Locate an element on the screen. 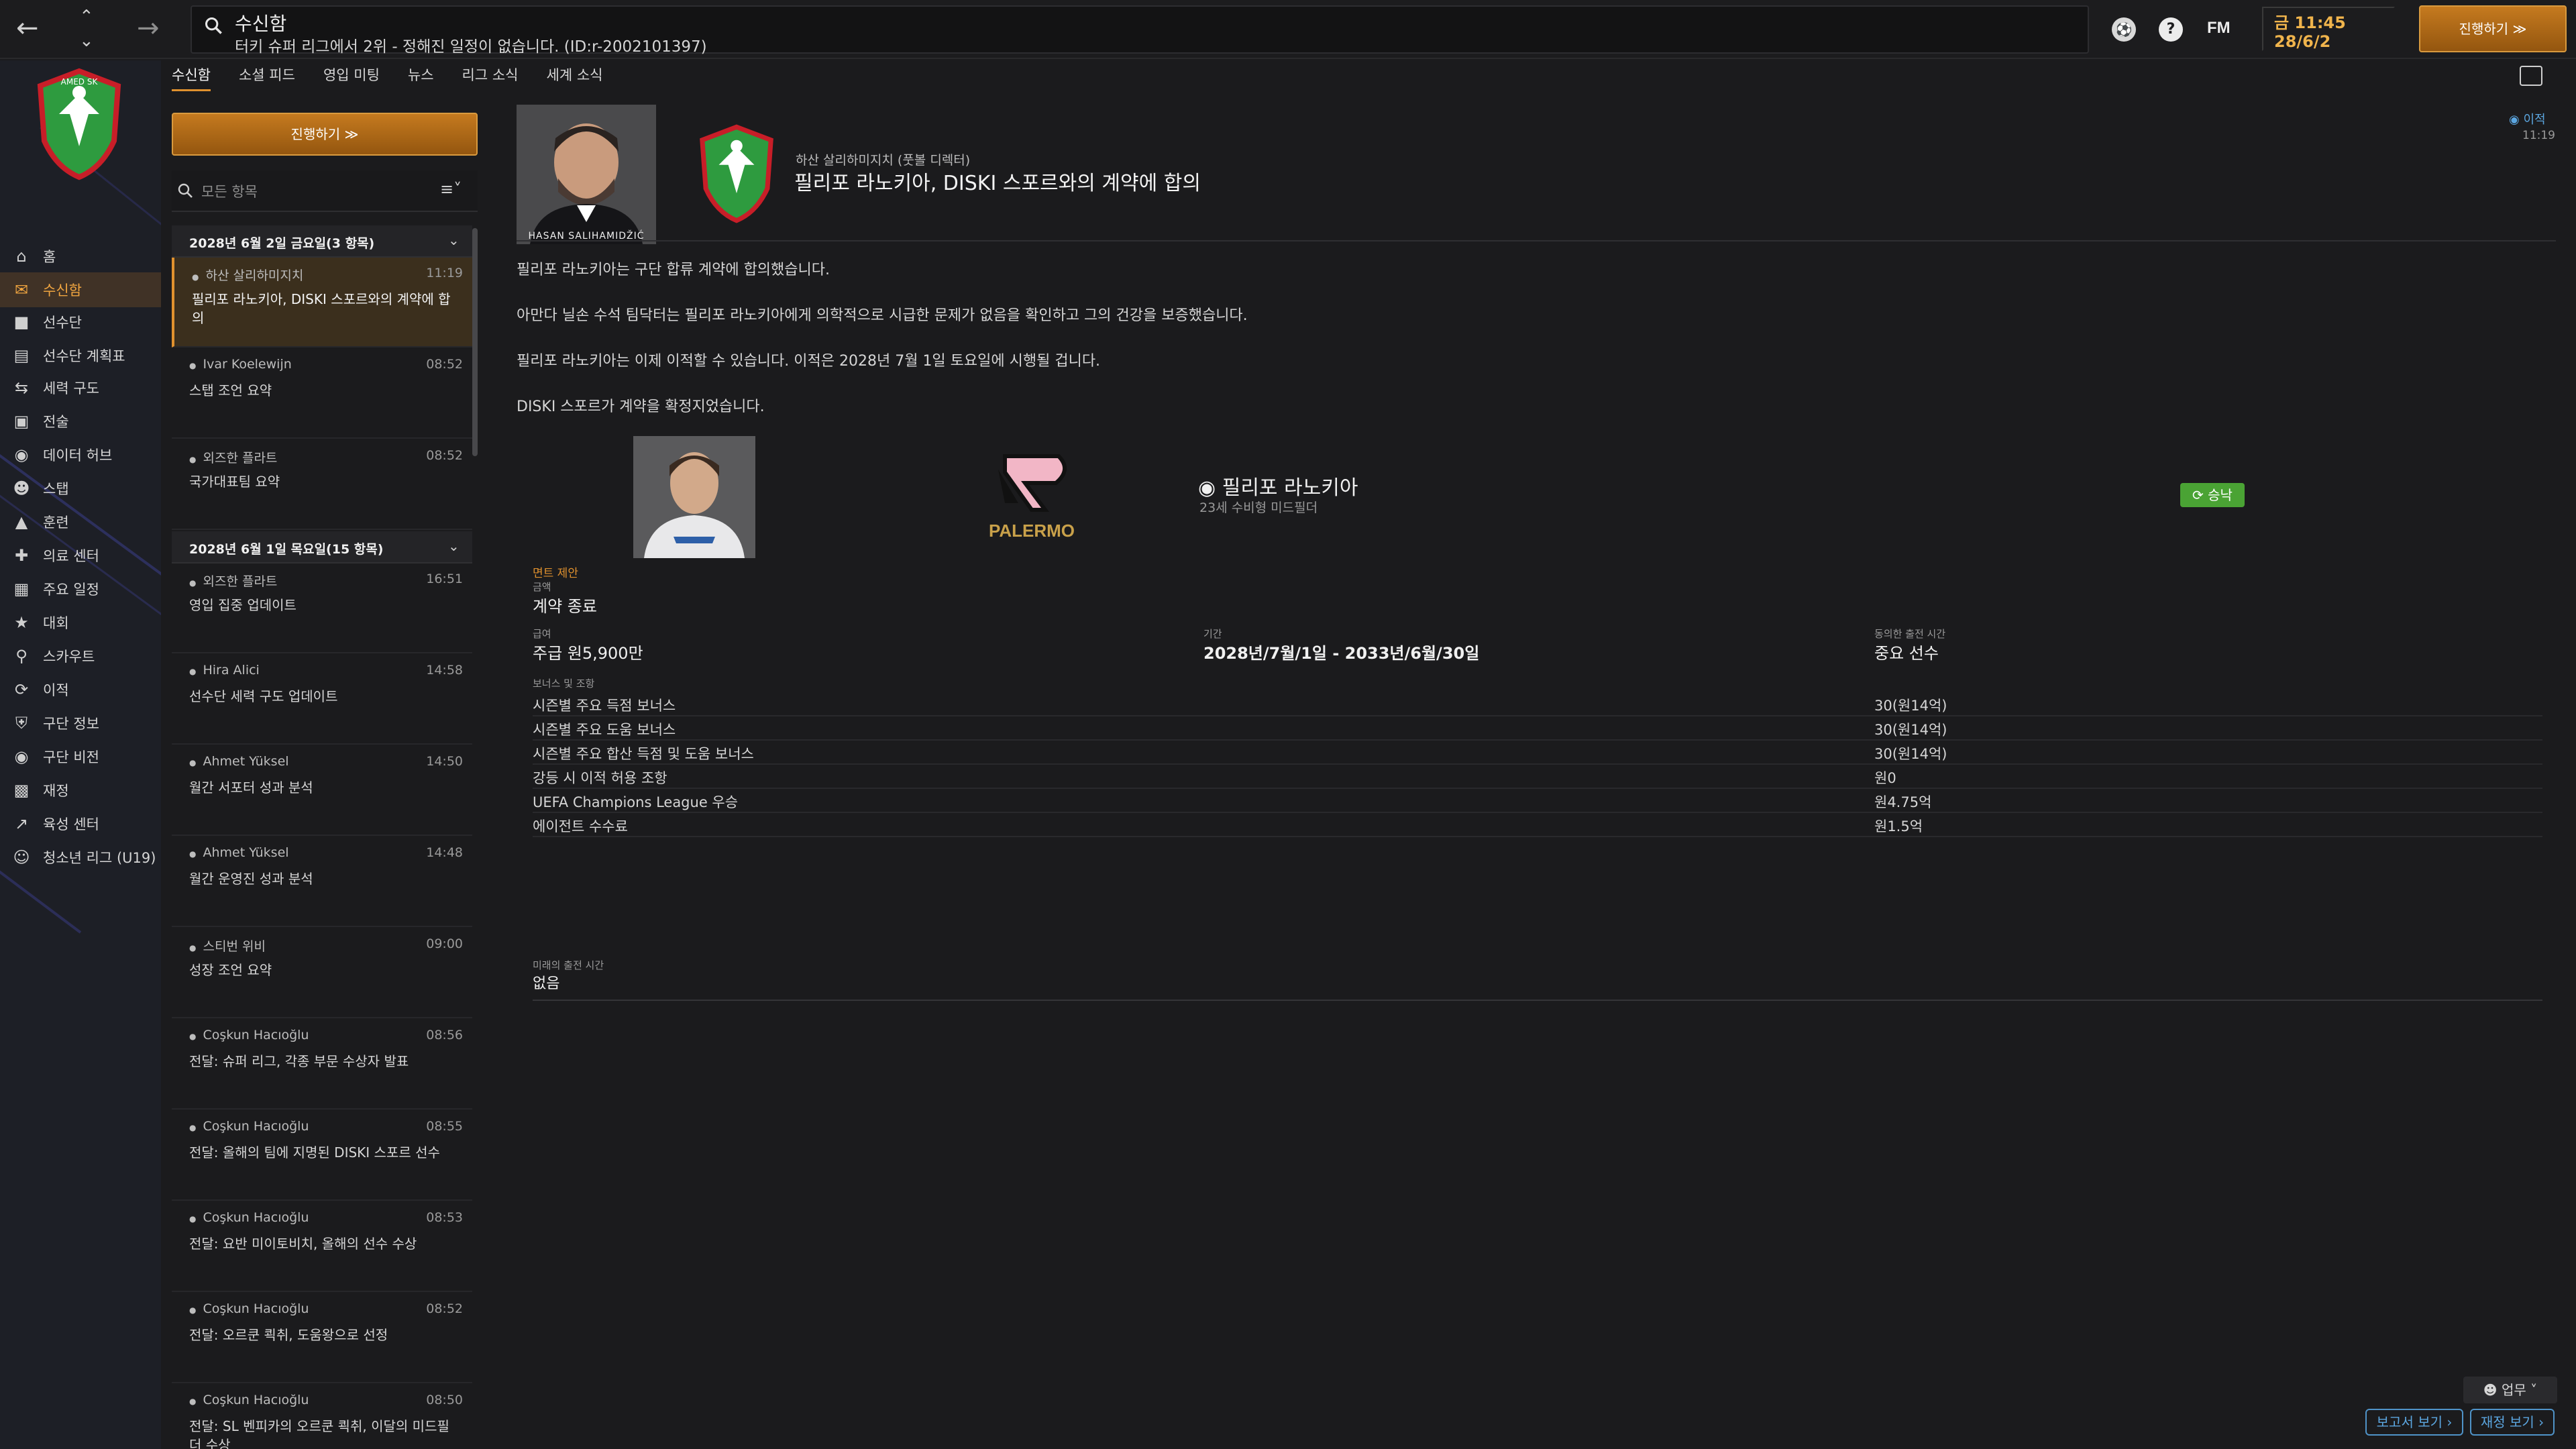  tab: 소셜 피드 is located at coordinates (267, 77).